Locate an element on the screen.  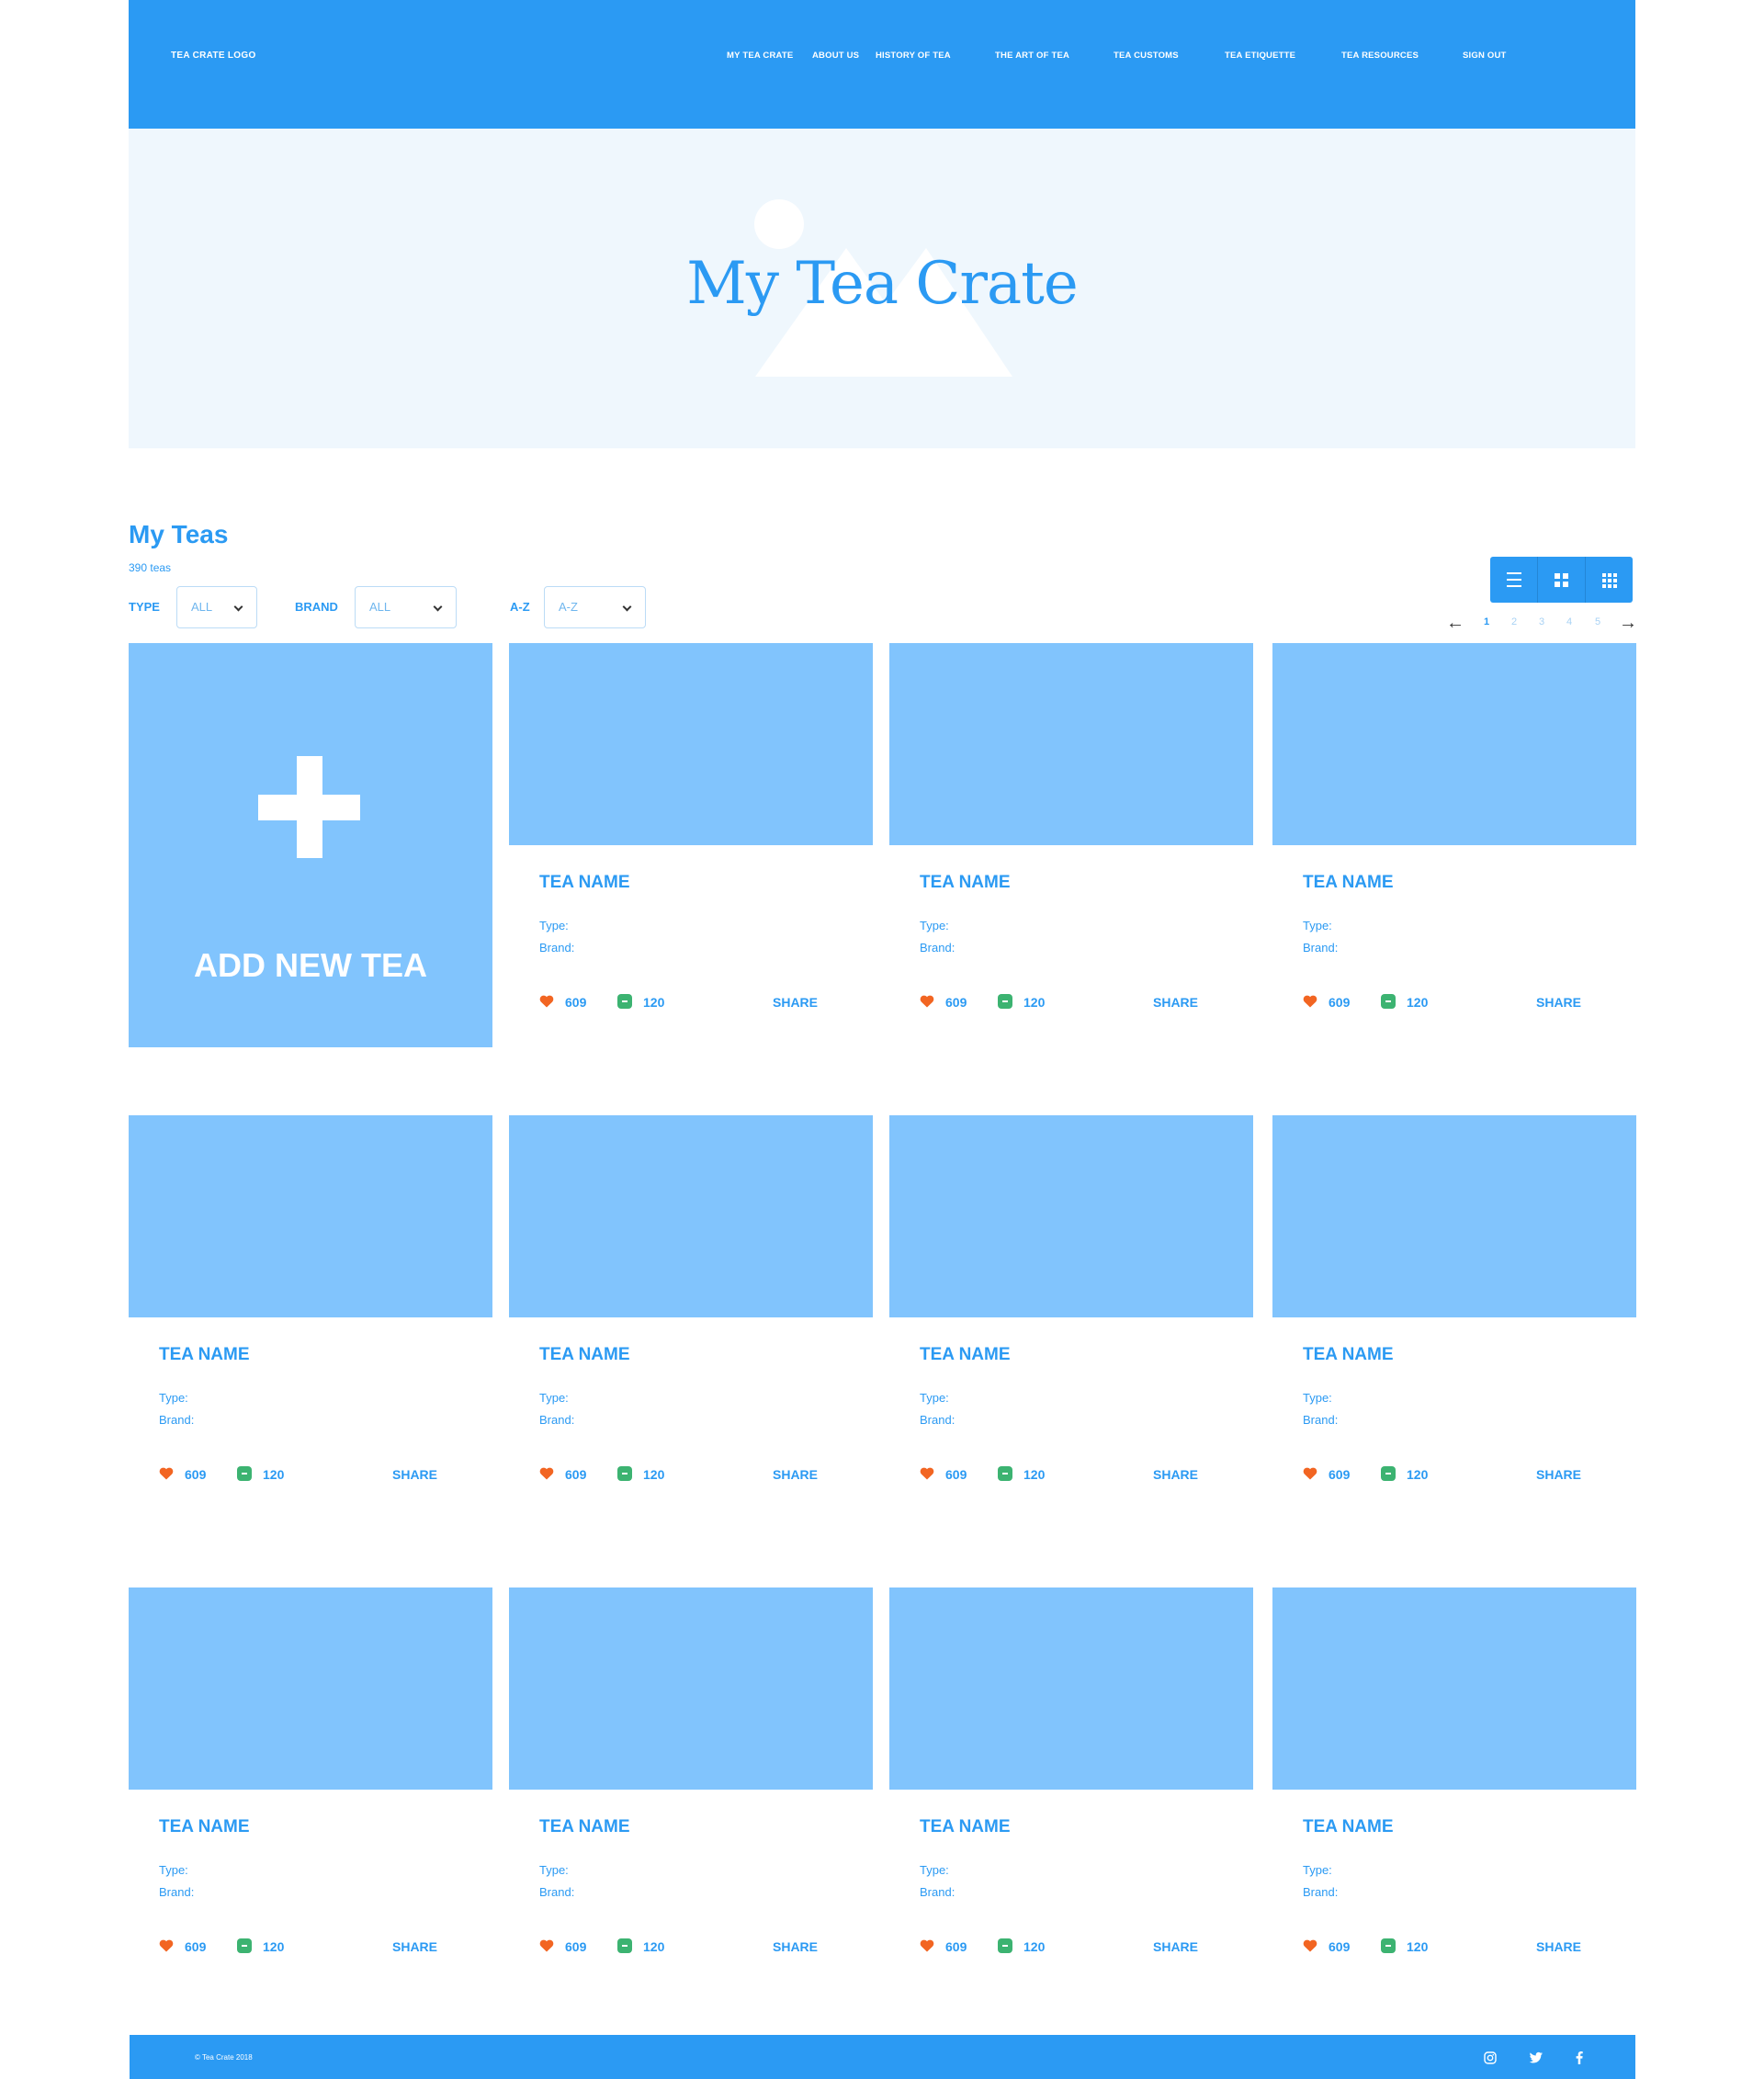
grid-small-icon is located at coordinates (1610, 580).